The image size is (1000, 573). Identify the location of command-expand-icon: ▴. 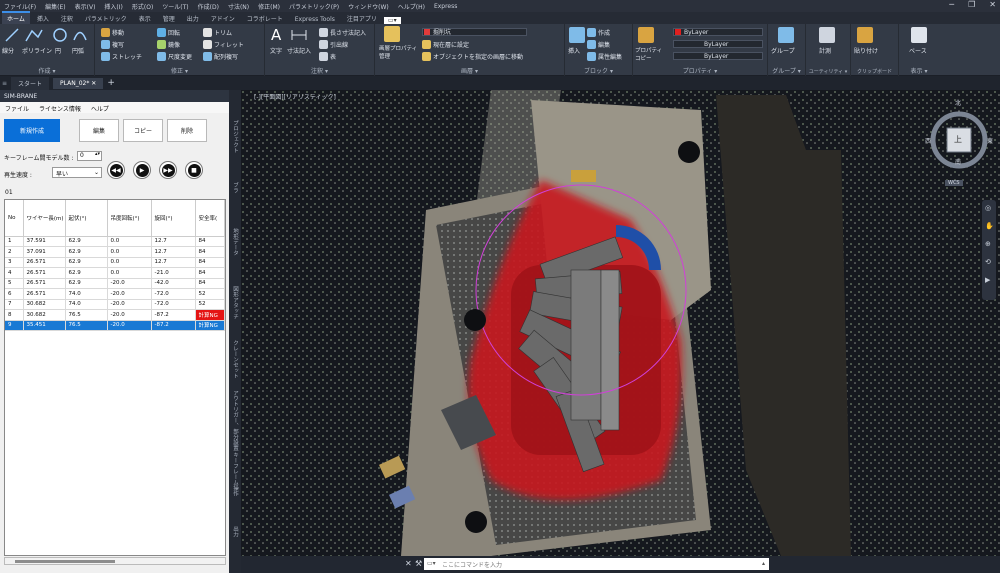
(763, 563).